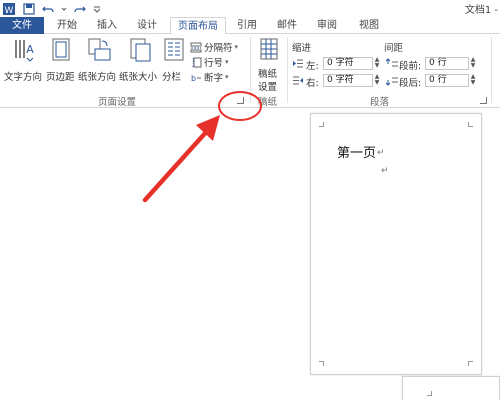 This screenshot has width=500, height=400. Describe the element at coordinates (348, 80) in the screenshot. I see `right-indent-input: 0 字符` at that location.